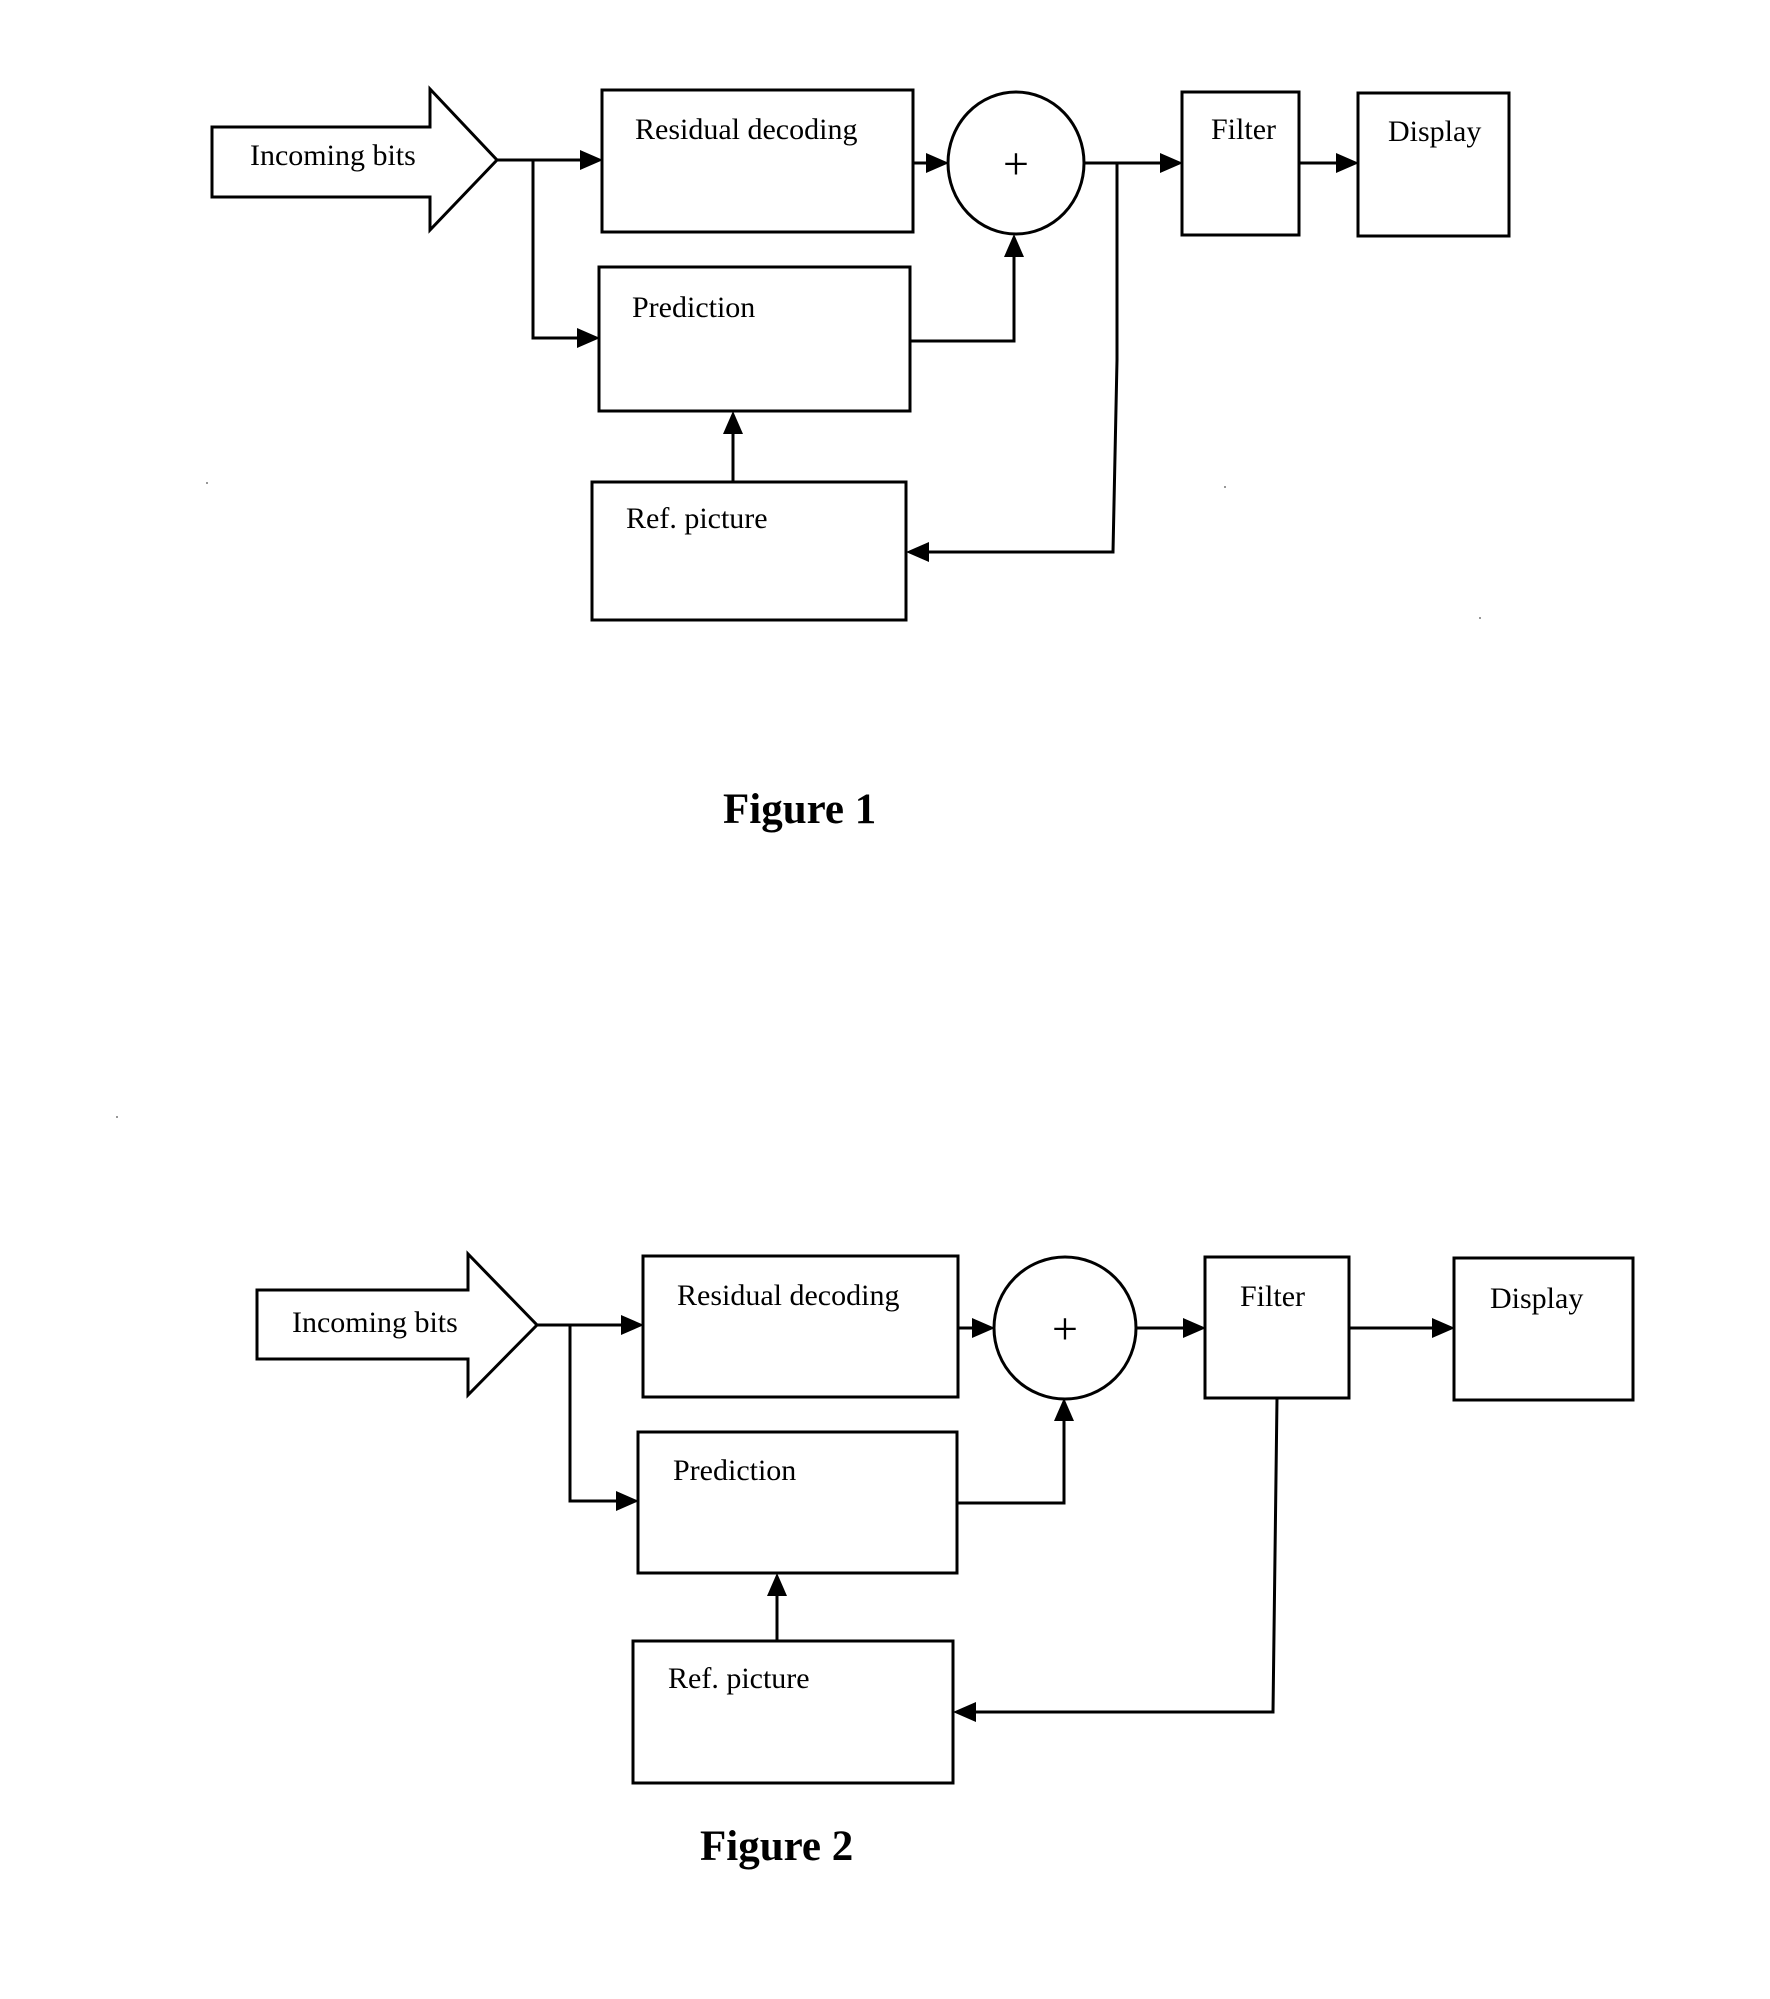  I want to click on display-box, so click(1543, 1329).